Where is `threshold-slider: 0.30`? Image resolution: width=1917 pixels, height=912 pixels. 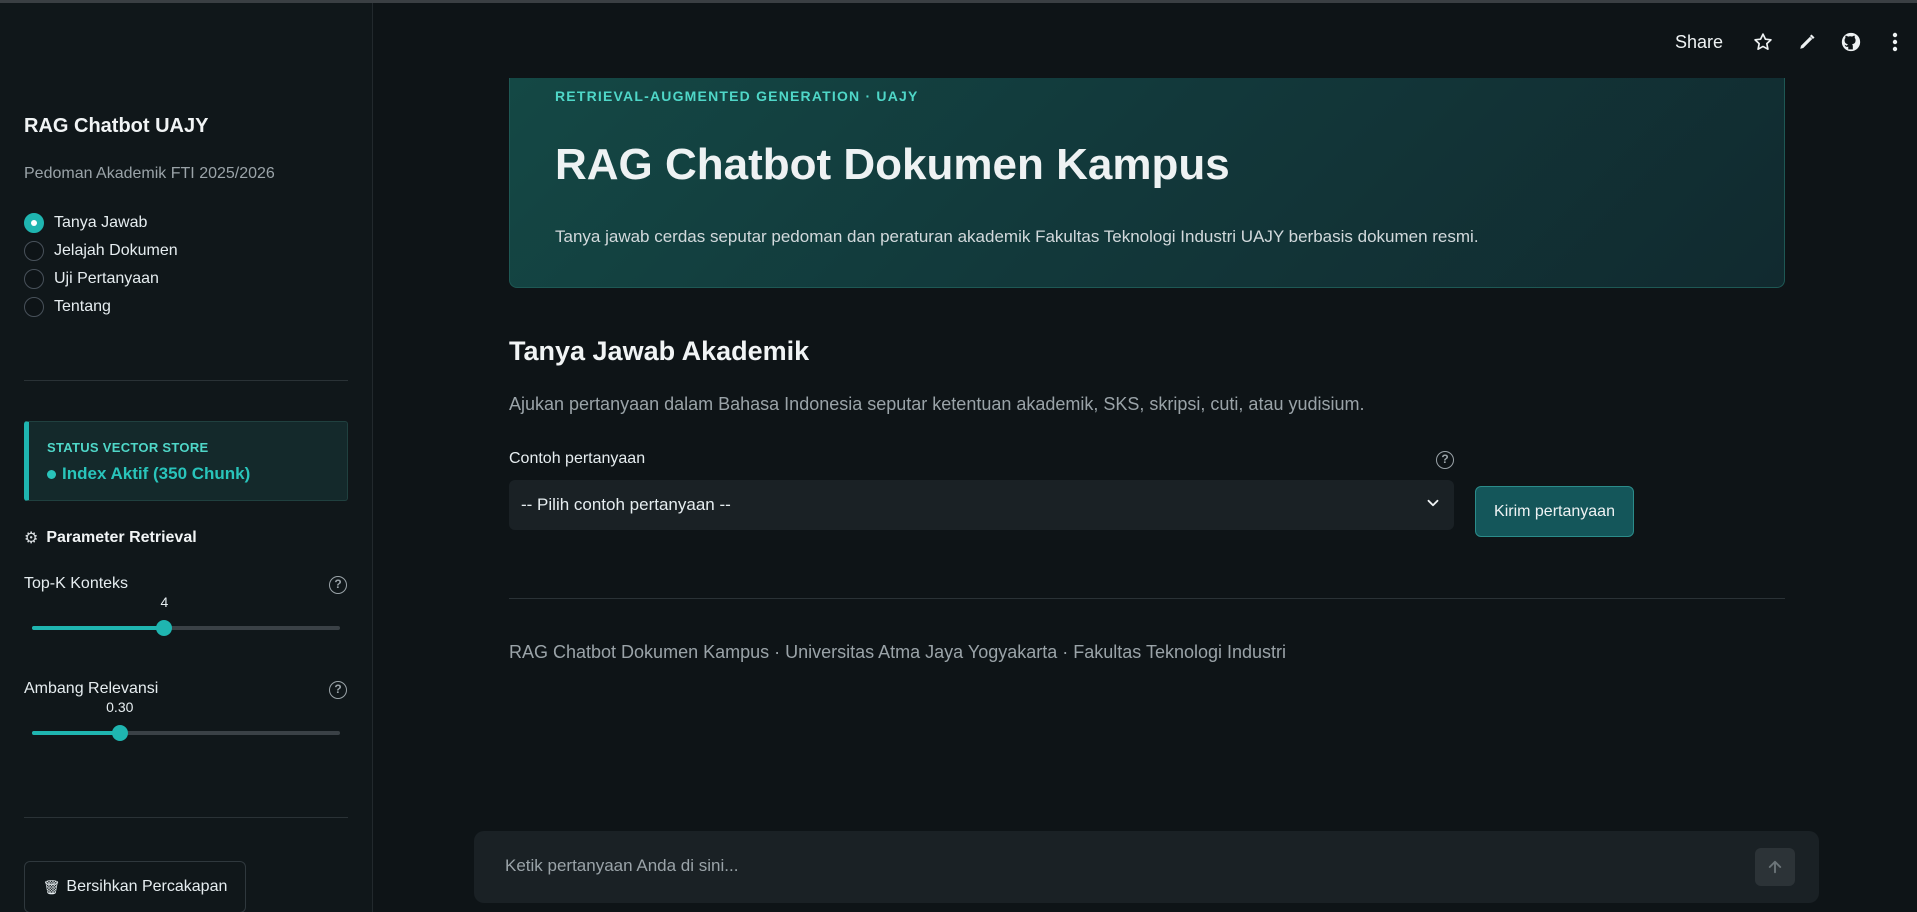
threshold-slider: 0.30 is located at coordinates (186, 720).